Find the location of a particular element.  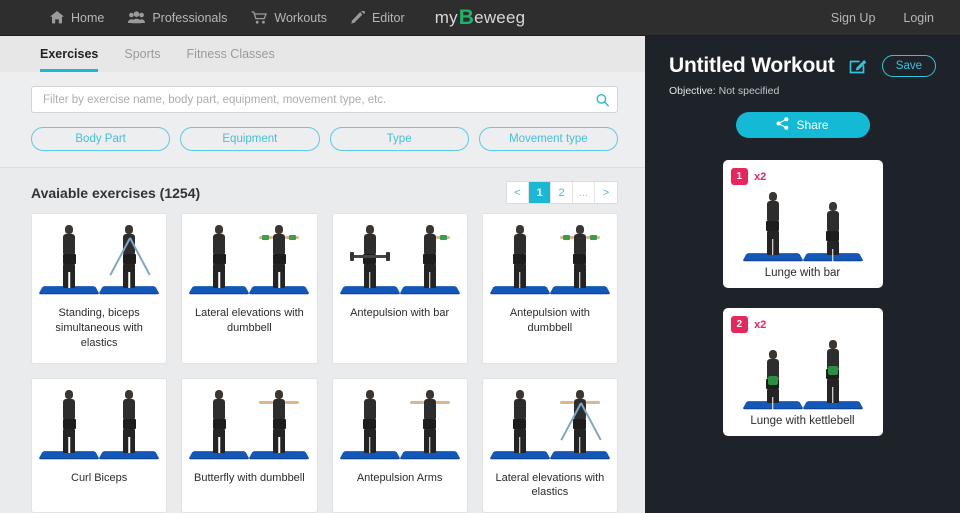

exercise-card: Antepulsion with bar is located at coordinates (399, 288).